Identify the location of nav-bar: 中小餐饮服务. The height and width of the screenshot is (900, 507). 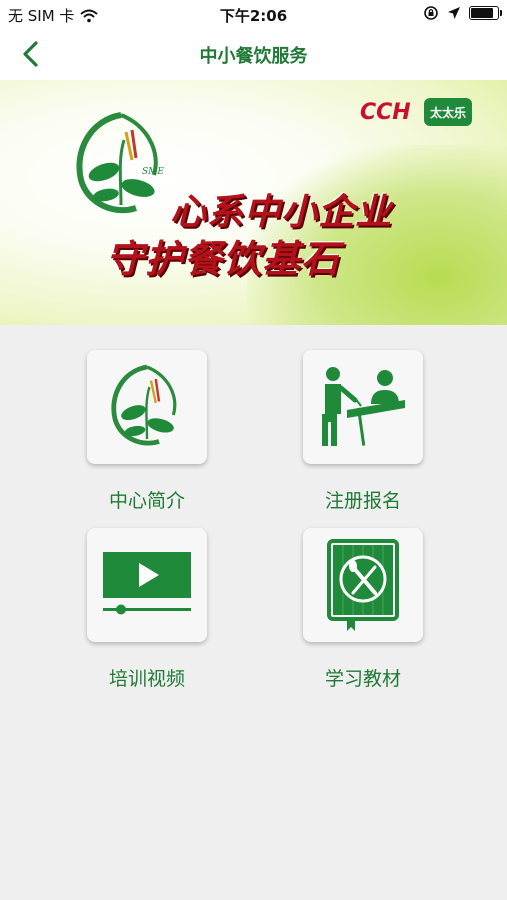
(253, 54).